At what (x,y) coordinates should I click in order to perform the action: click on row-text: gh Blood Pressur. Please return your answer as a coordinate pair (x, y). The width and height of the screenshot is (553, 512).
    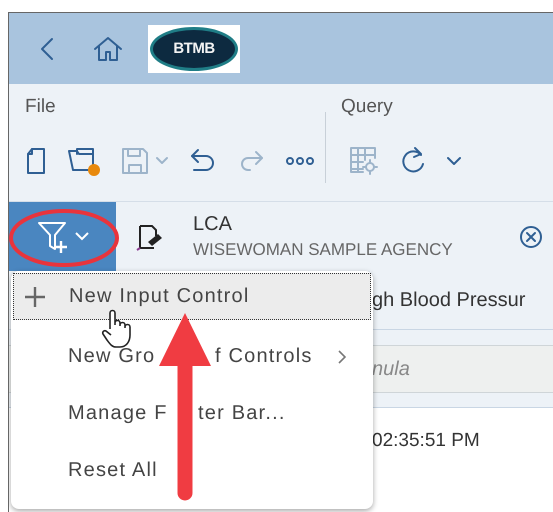
    Looking at the image, I should click on (449, 300).